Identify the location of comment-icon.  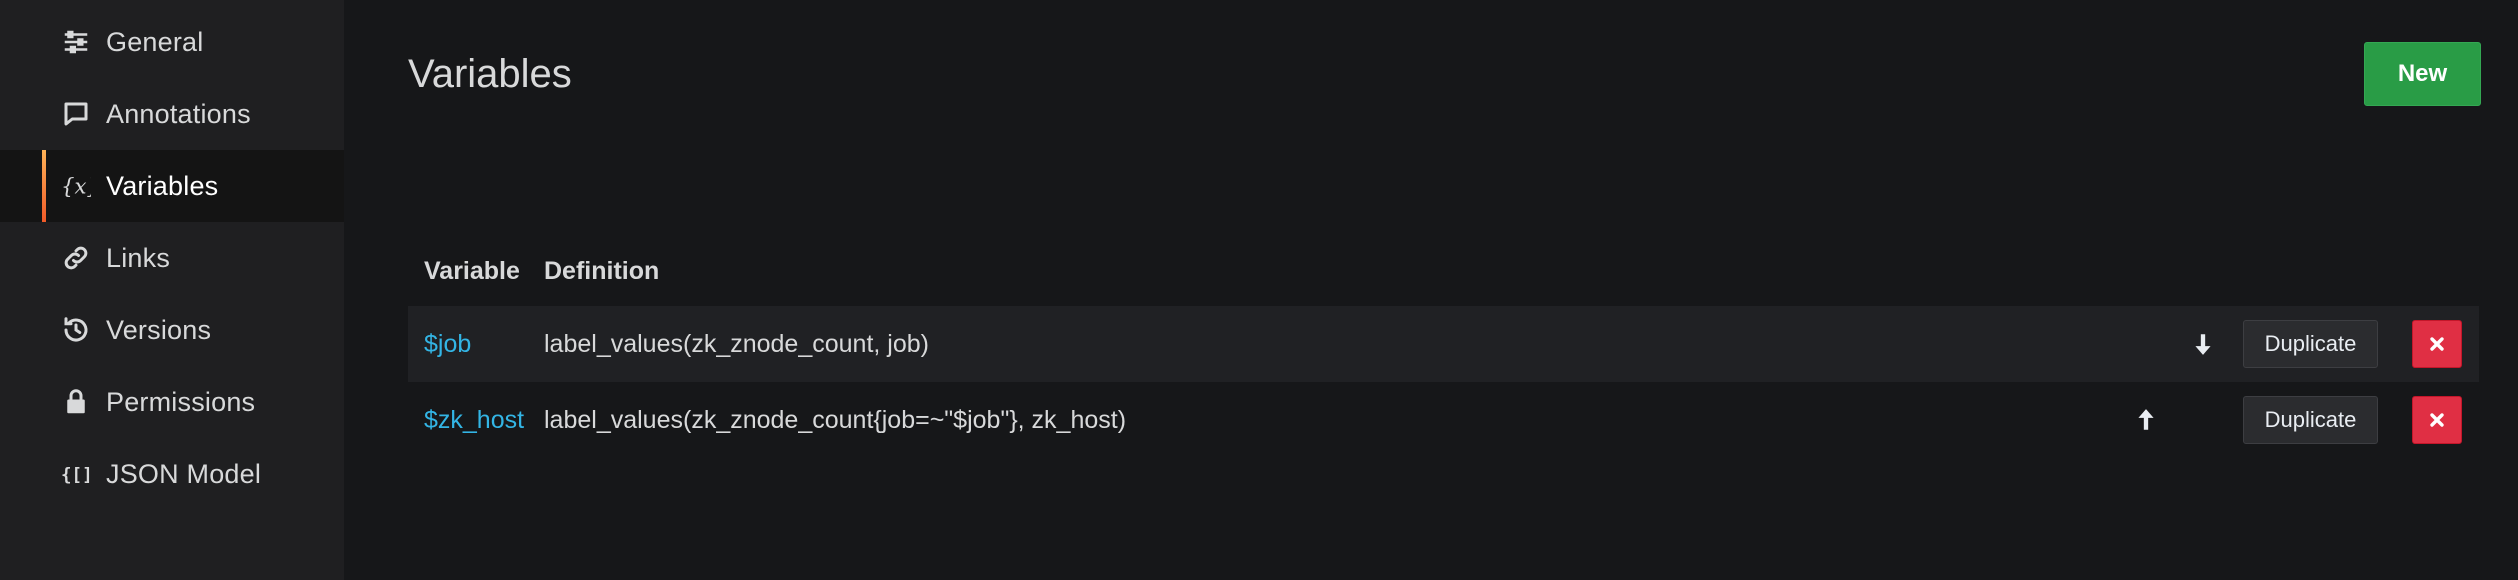
(76, 114).